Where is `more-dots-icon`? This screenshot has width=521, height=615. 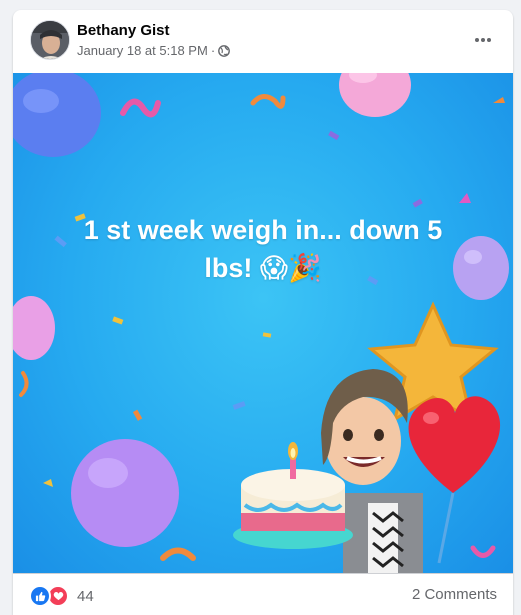 more-dots-icon is located at coordinates (483, 40).